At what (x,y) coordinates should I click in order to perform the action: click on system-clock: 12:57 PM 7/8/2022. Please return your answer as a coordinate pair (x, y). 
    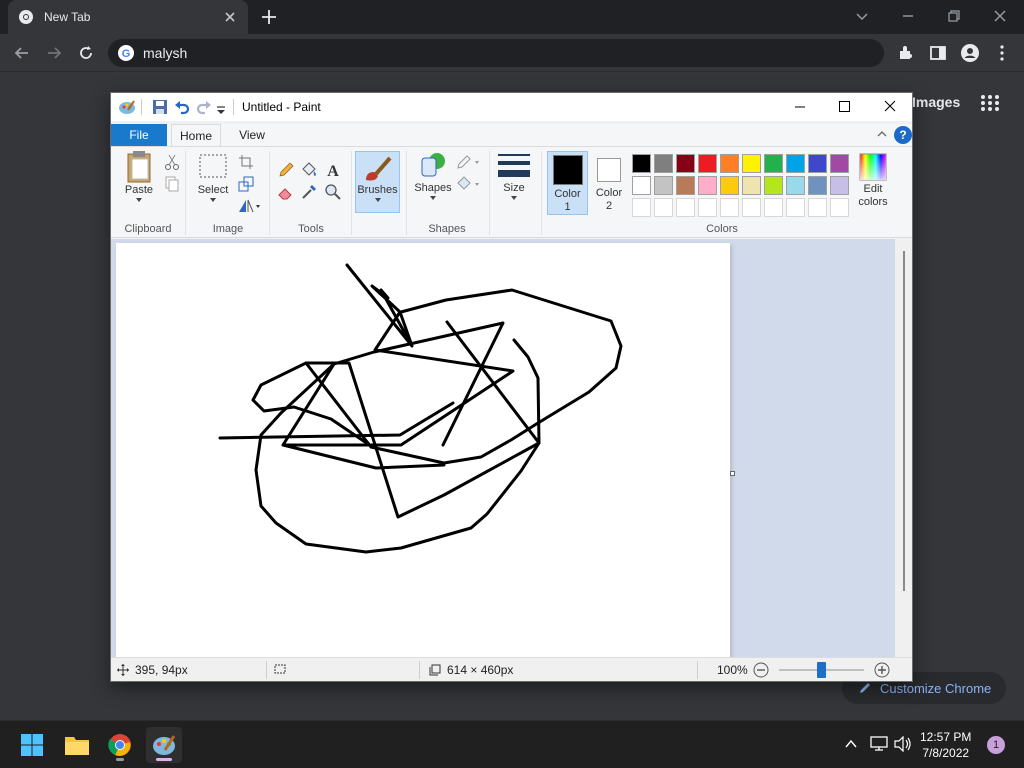
    Looking at the image, I should click on (945, 745).